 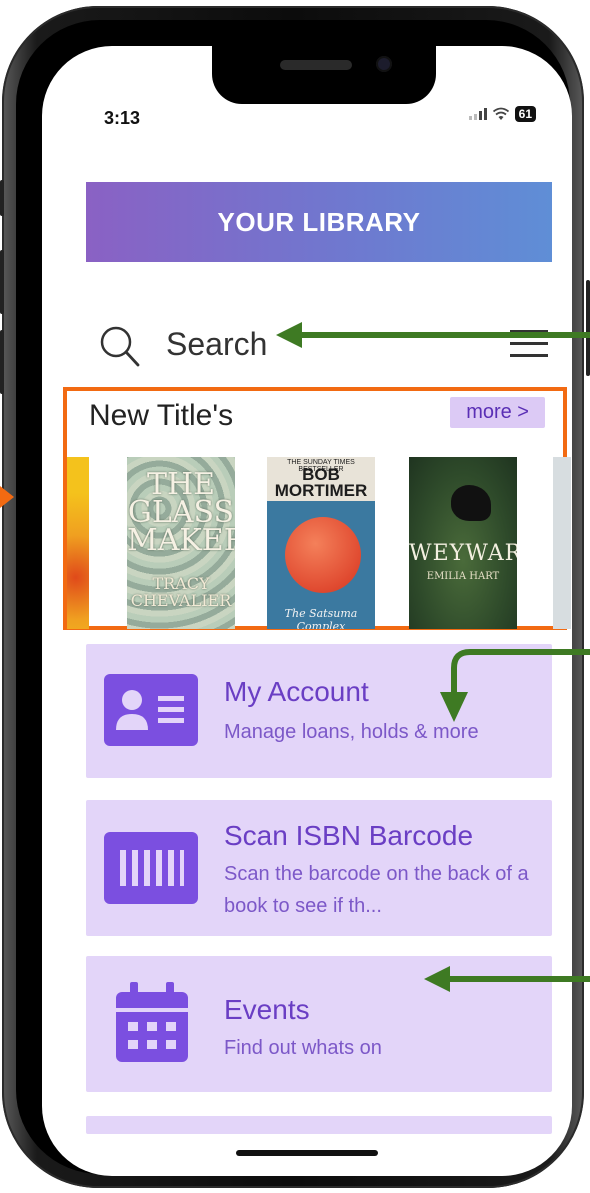 I want to click on book-title: WEYWARD, so click(x=463, y=553).